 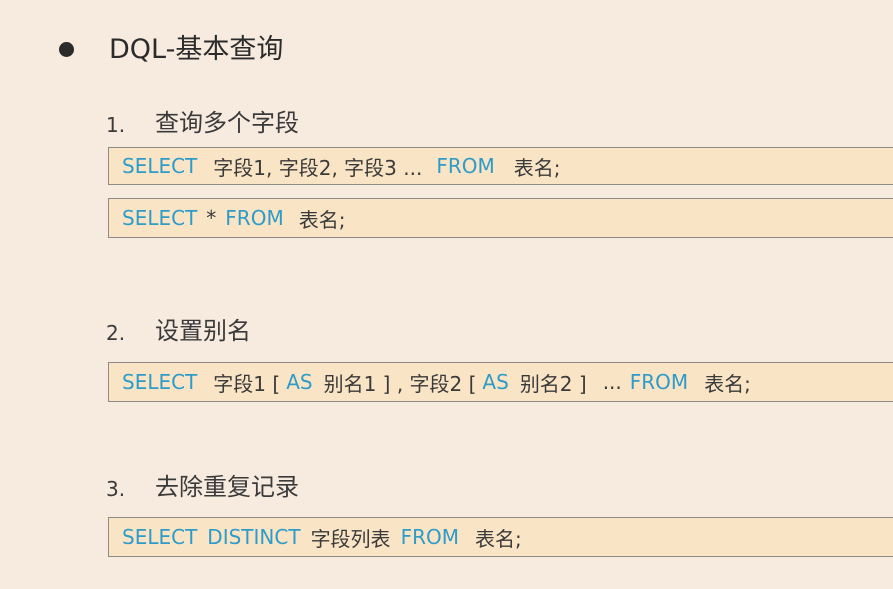 What do you see at coordinates (553, 383) in the screenshot?
I see `code-text-alias2: 别名2 ]` at bounding box center [553, 383].